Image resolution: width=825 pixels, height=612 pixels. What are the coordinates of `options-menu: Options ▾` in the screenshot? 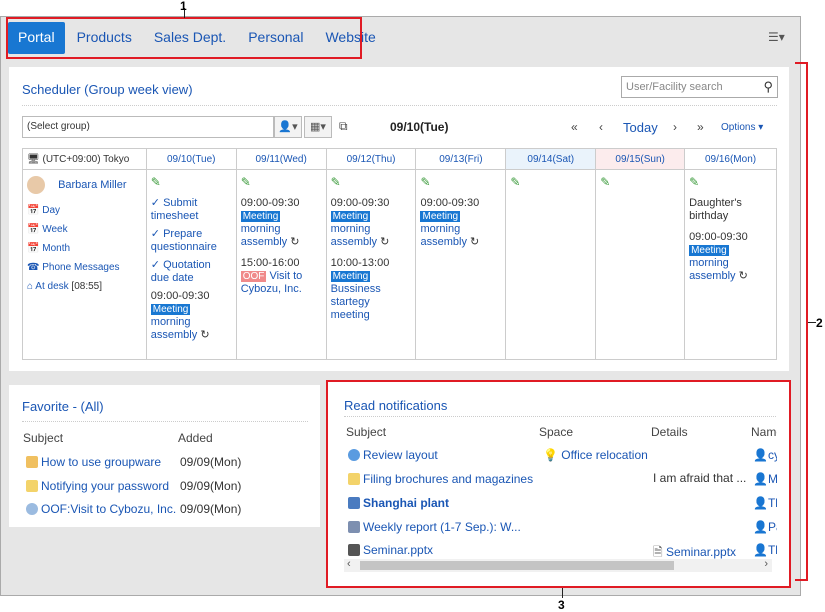 It's located at (742, 127).